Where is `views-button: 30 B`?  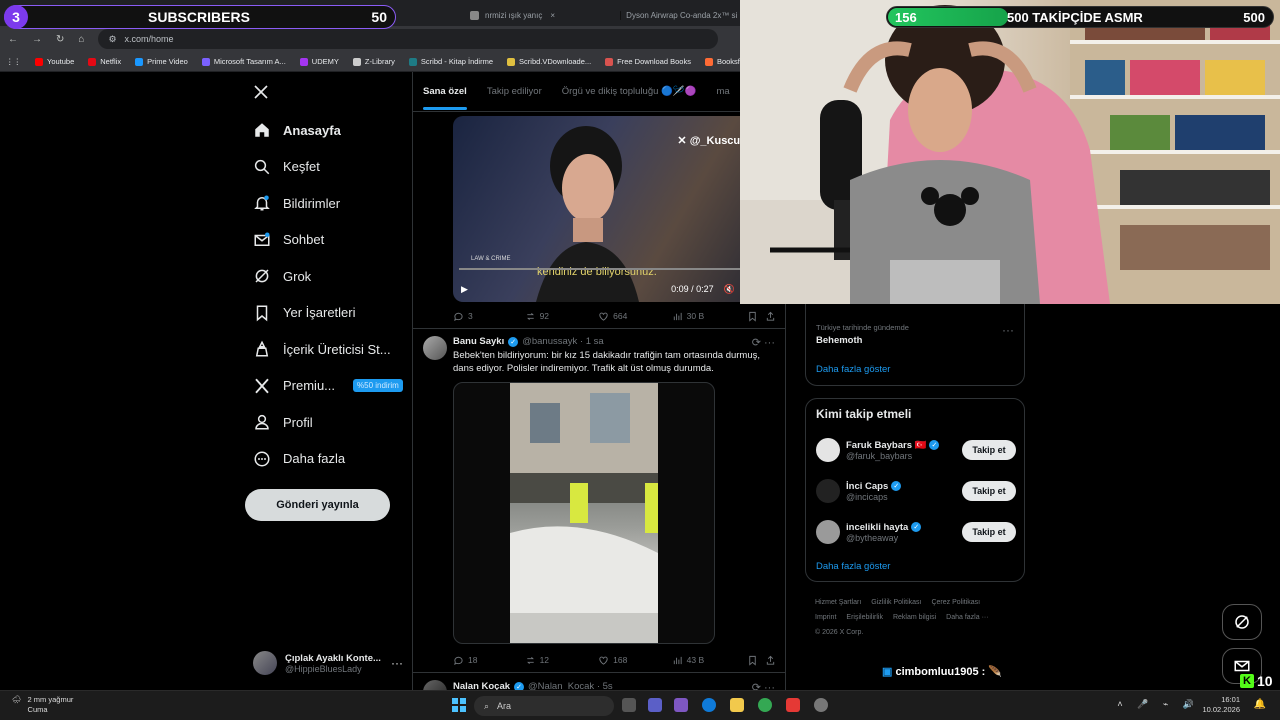 views-button: 30 B is located at coordinates (710, 316).